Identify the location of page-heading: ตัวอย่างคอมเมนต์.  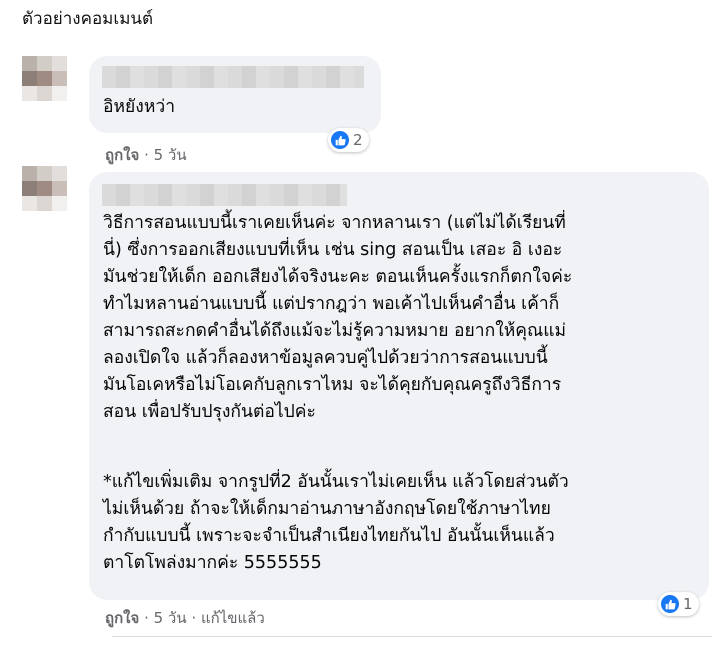
(88, 19).